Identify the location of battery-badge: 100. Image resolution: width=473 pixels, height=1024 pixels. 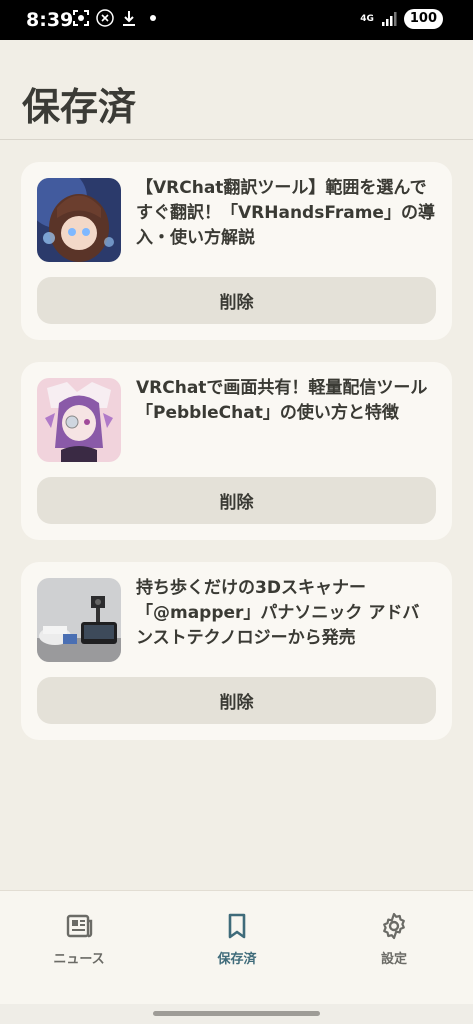
(423, 19).